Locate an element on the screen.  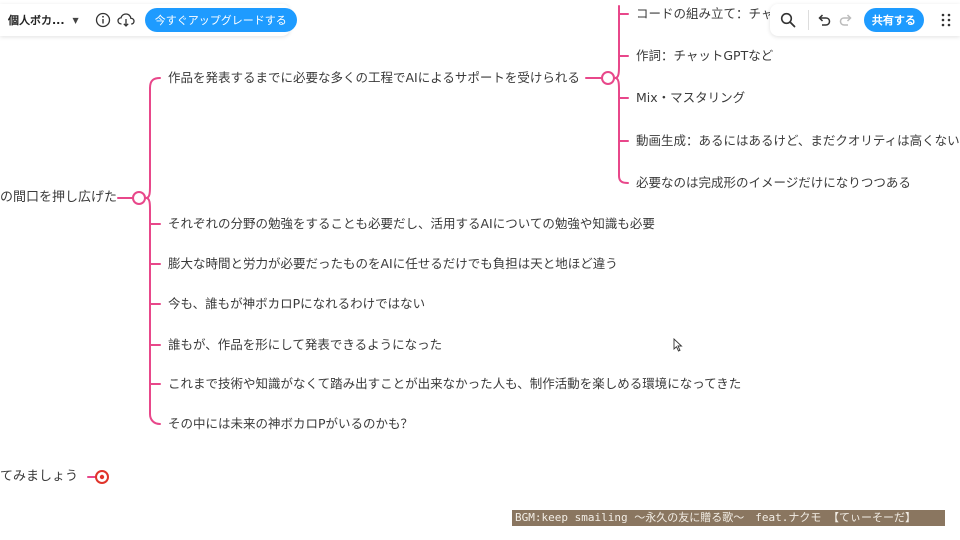
node-sub-item: 動画生成：あるにはあるけど、まだクオリティは高くない is located at coordinates (798, 141).